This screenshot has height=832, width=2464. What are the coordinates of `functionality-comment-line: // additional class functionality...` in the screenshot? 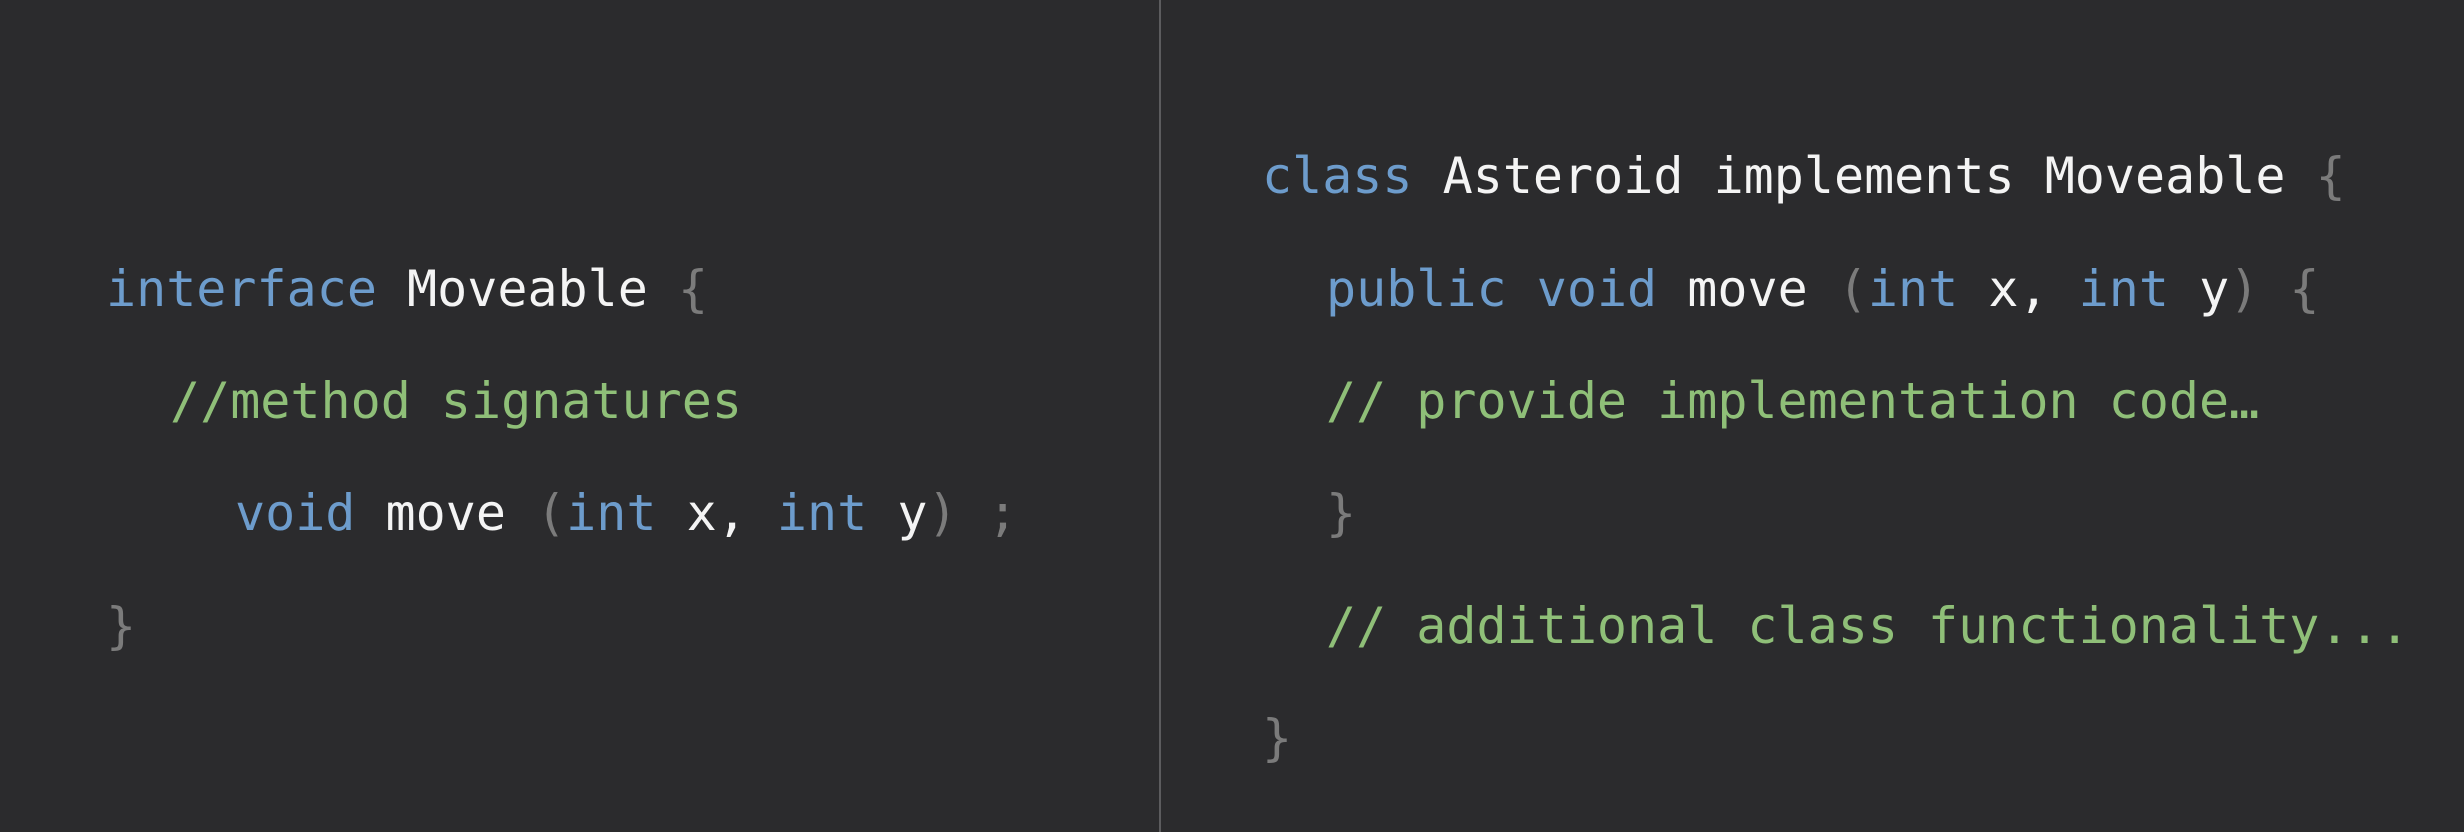 It's located at (1868, 626).